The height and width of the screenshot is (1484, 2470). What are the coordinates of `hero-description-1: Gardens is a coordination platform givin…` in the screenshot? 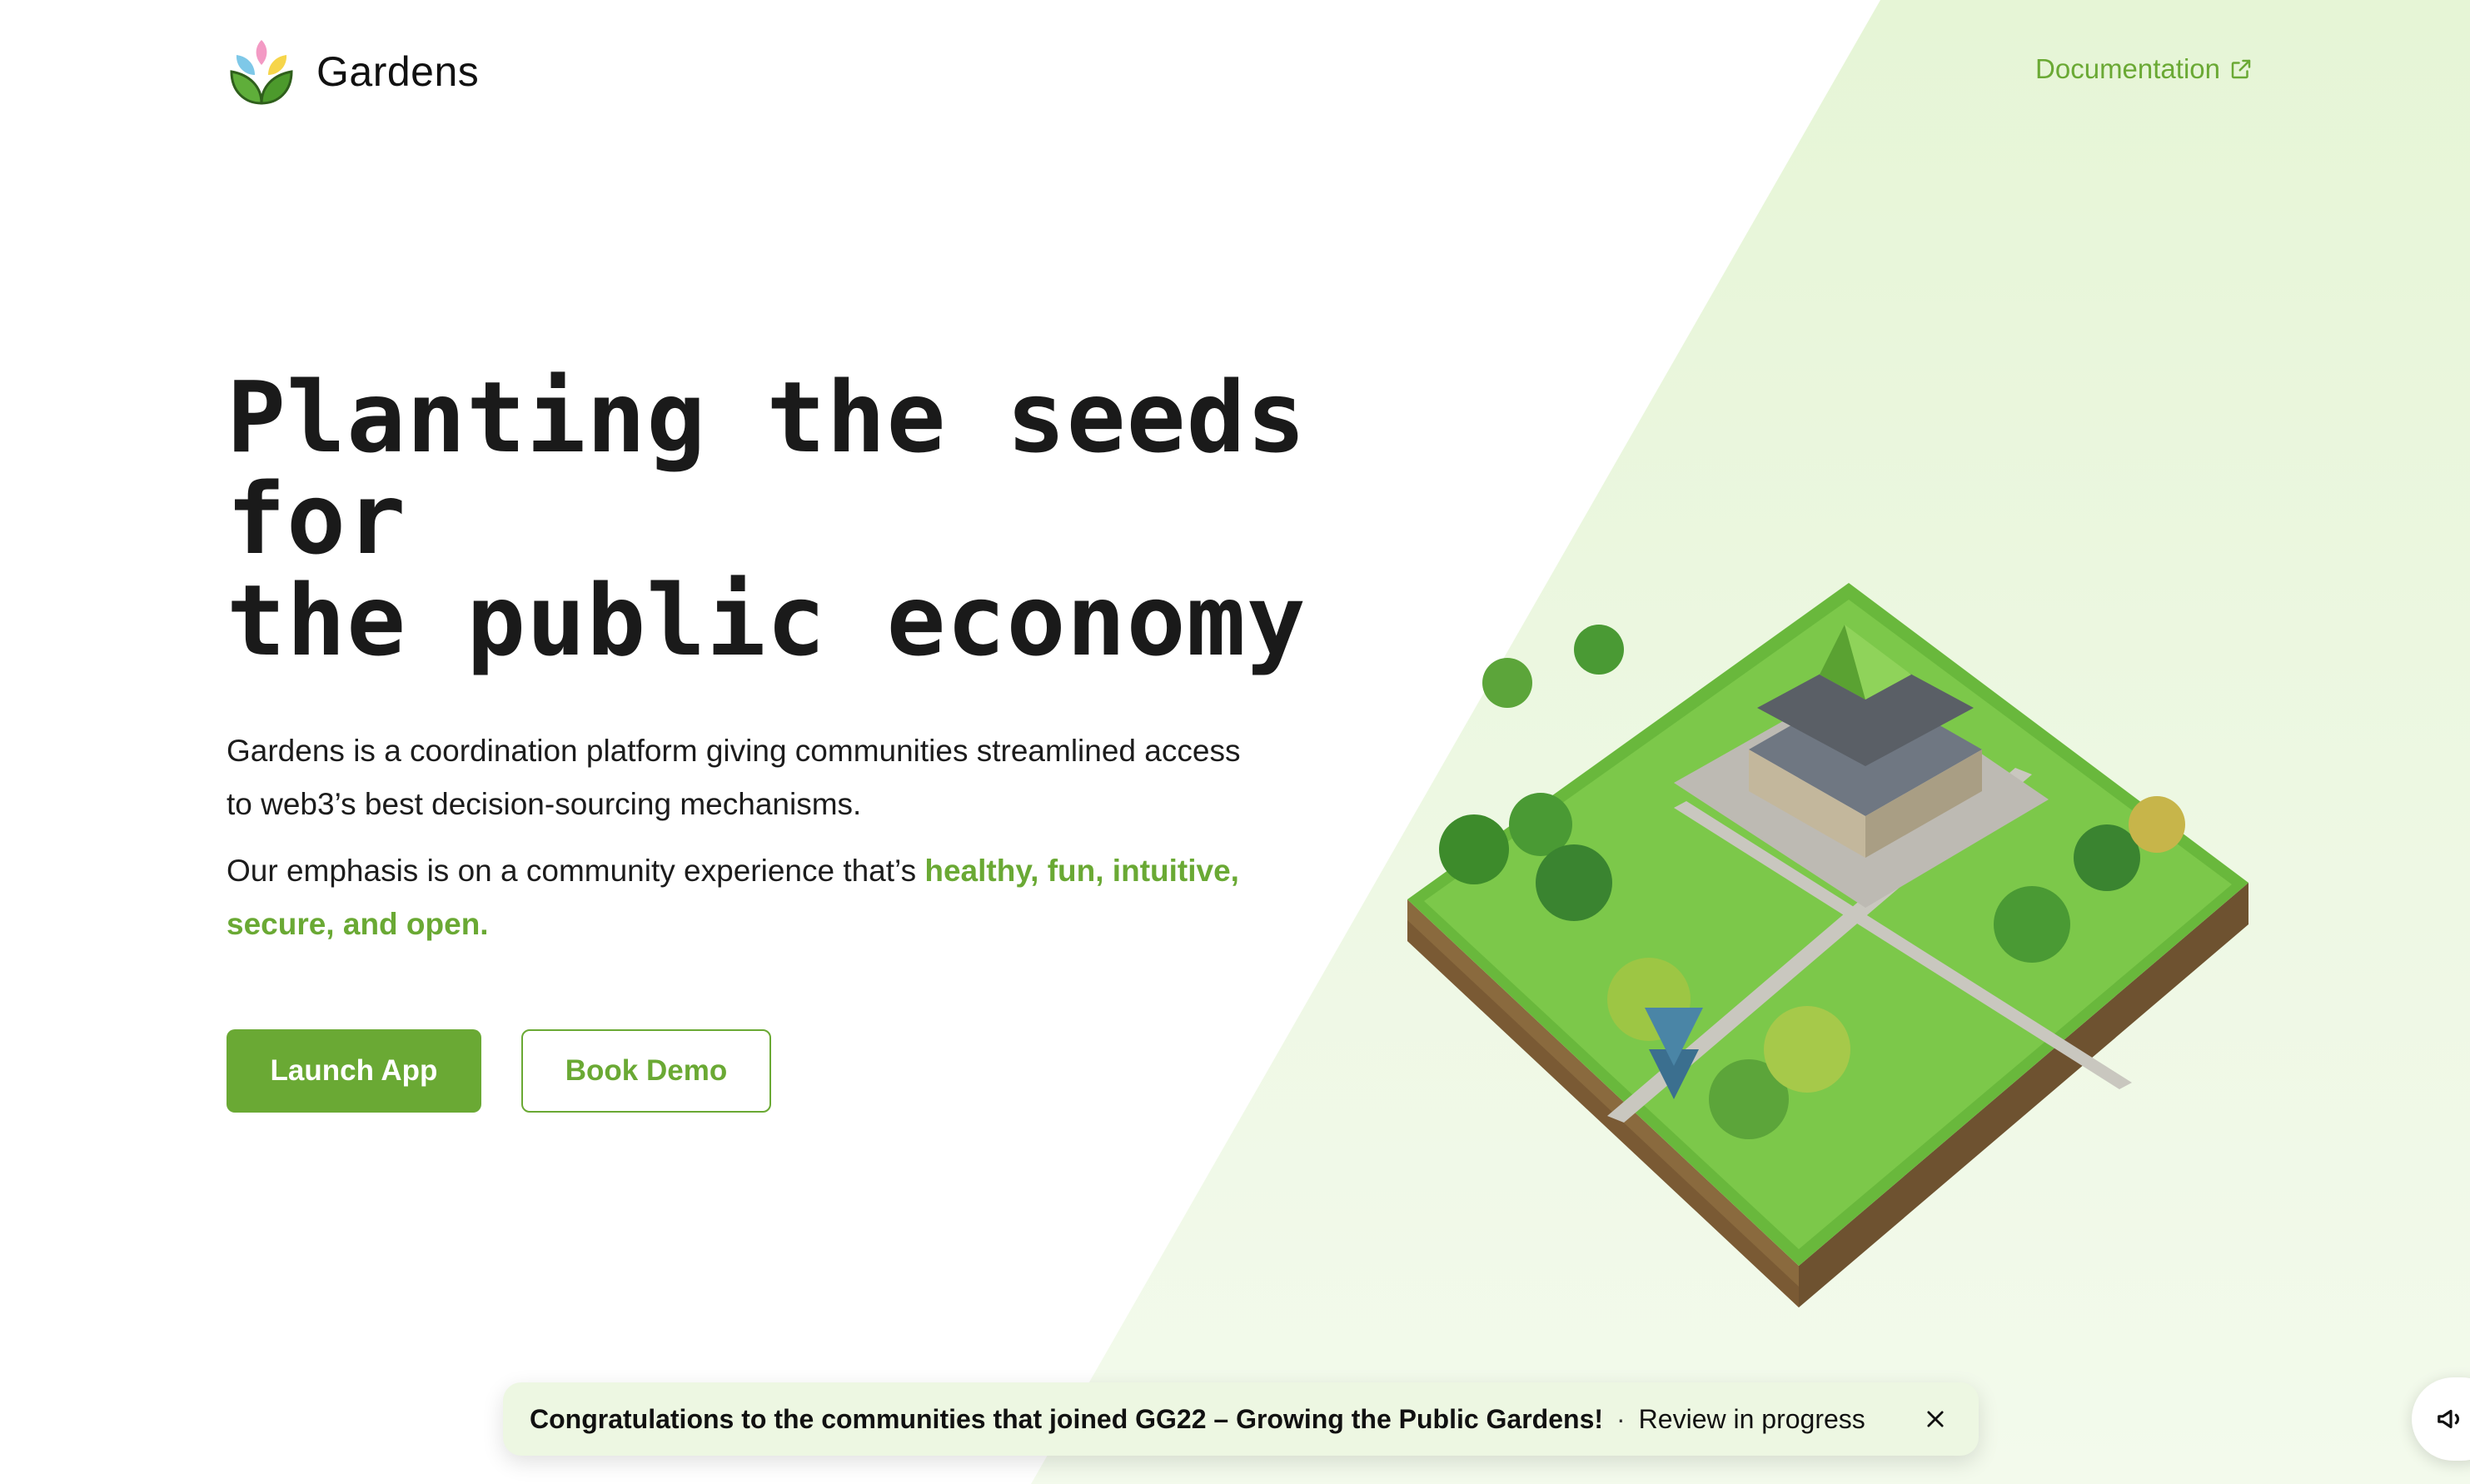 It's located at (734, 777).